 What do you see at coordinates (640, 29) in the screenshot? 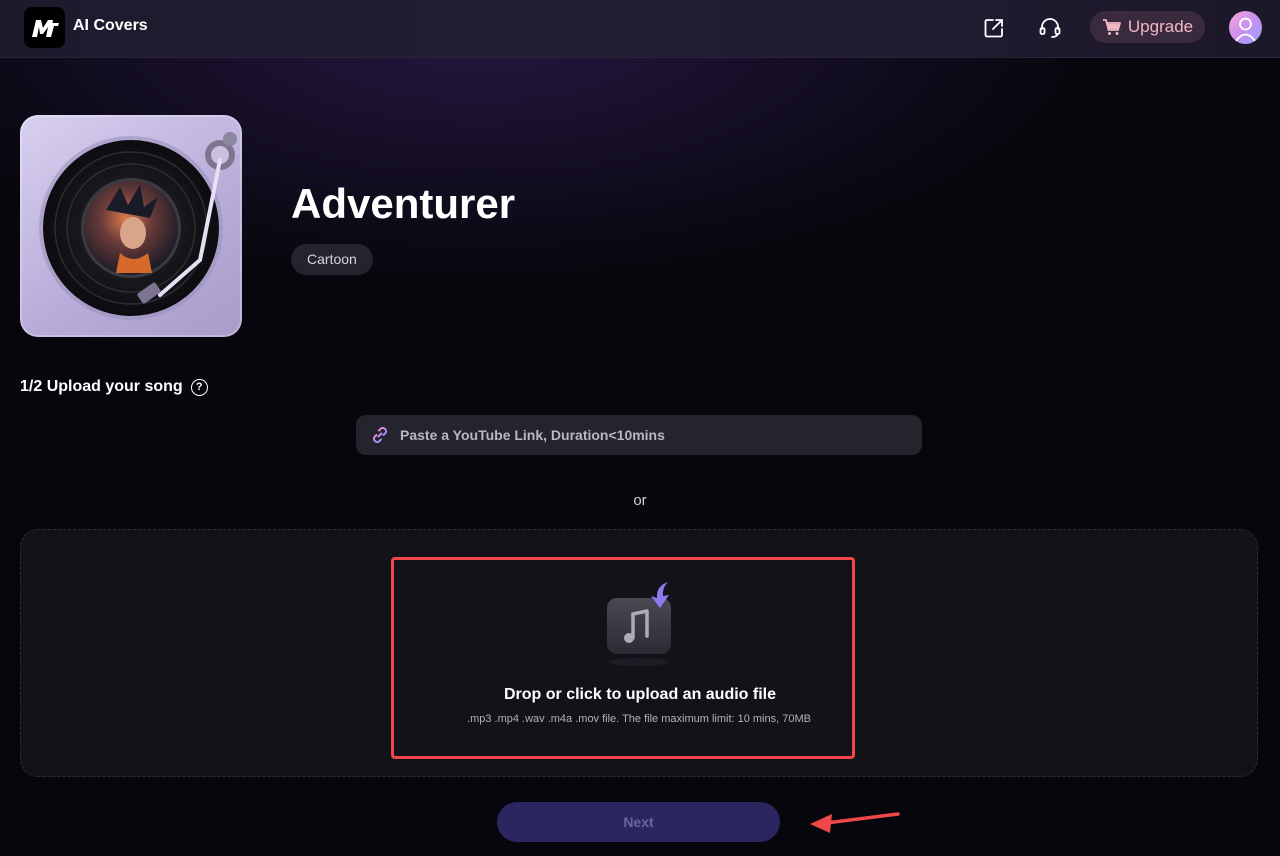
I see `top-header: AI Covers Upgrade` at bounding box center [640, 29].